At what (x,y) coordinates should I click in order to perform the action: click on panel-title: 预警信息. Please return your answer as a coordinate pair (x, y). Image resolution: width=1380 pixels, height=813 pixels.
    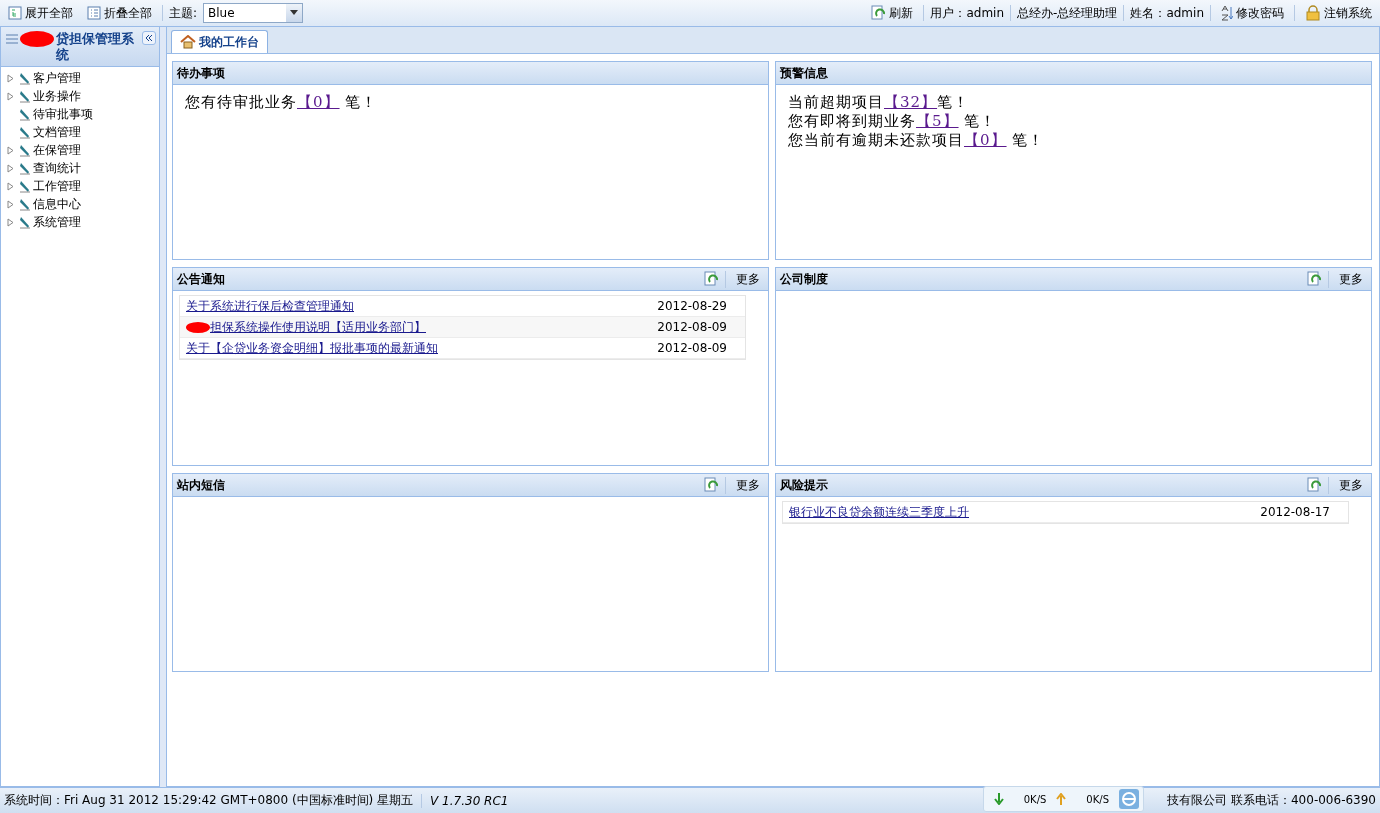
    Looking at the image, I should click on (804, 73).